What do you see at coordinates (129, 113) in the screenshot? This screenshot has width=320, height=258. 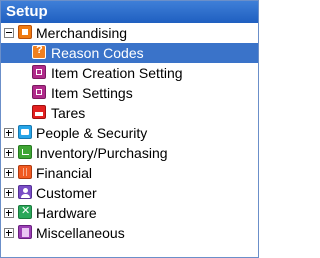 I see `tree-item-tares: Tares` at bounding box center [129, 113].